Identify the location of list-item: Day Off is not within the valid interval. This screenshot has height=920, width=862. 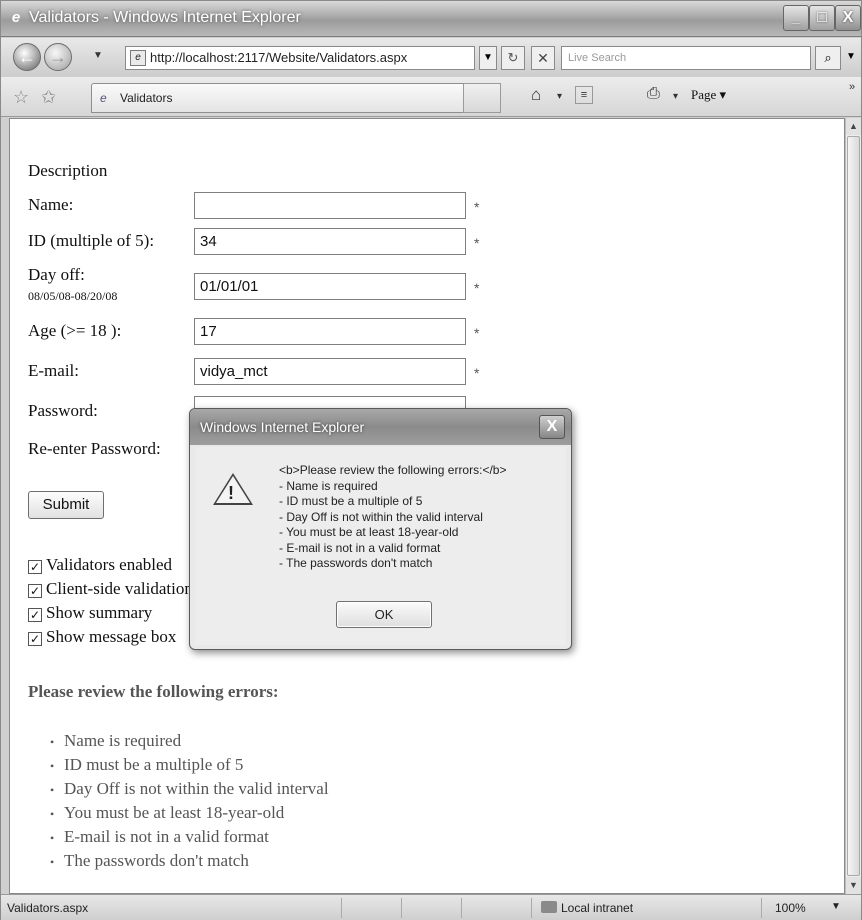
(189, 789).